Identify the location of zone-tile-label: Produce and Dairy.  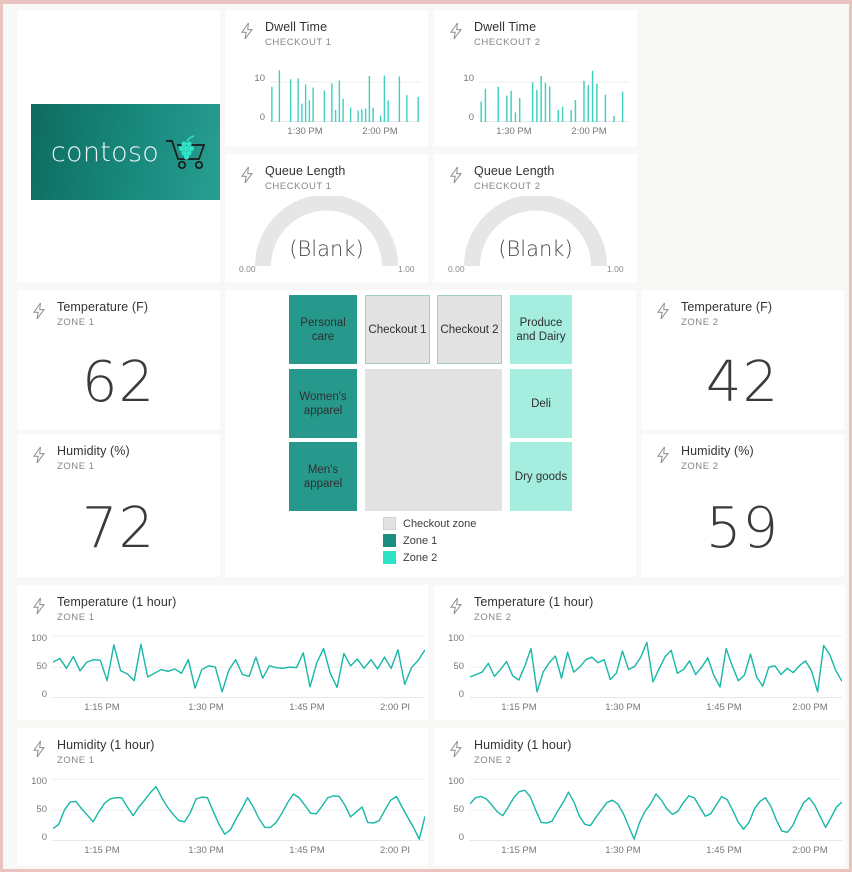
(541, 329).